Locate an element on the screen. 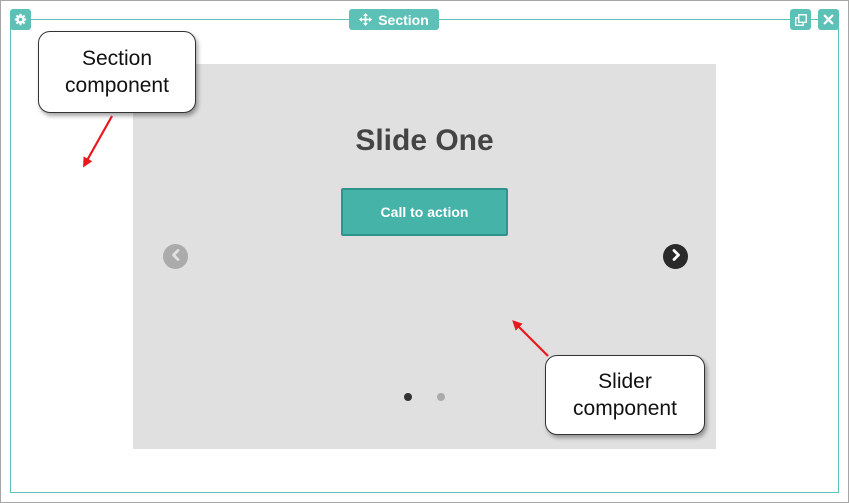 The image size is (849, 503). close-icon is located at coordinates (828, 19).